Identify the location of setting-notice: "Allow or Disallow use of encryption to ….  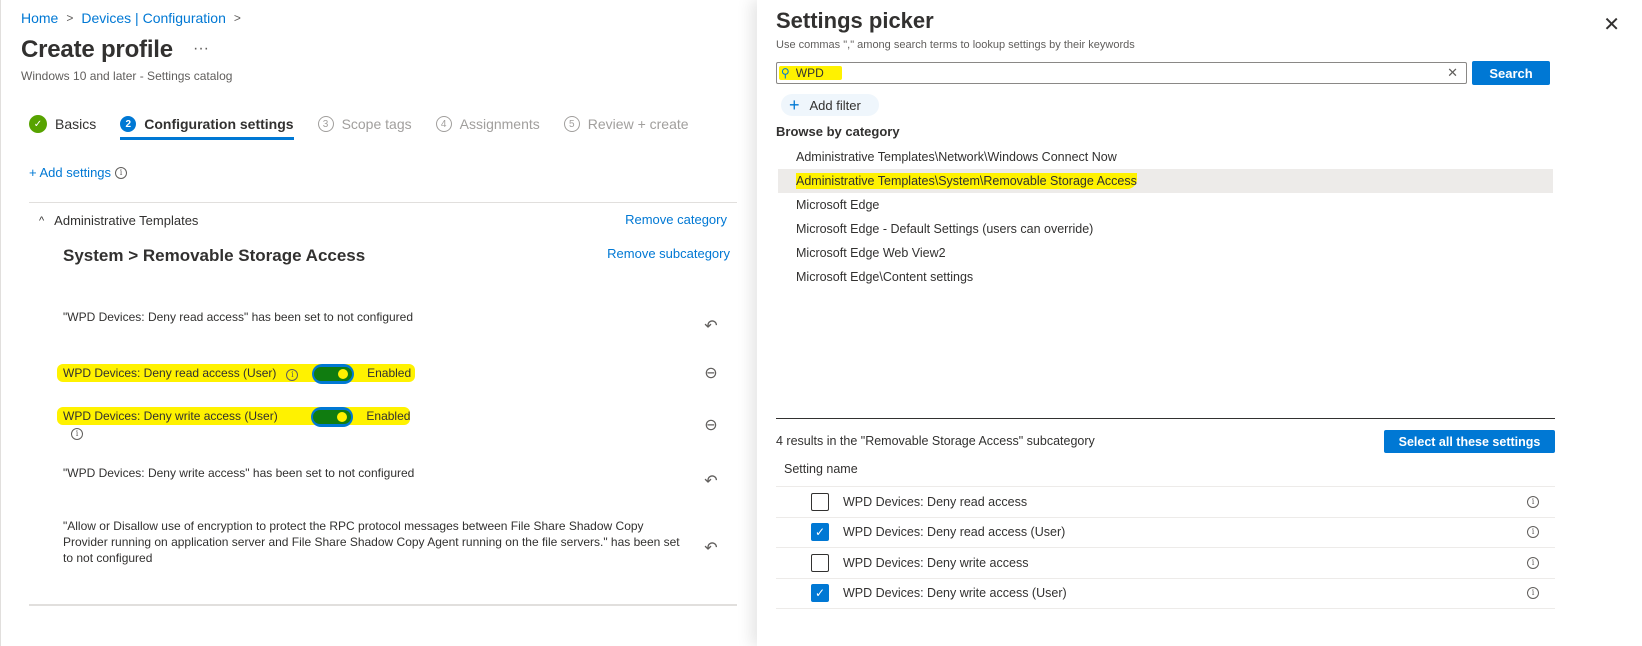
(371, 542).